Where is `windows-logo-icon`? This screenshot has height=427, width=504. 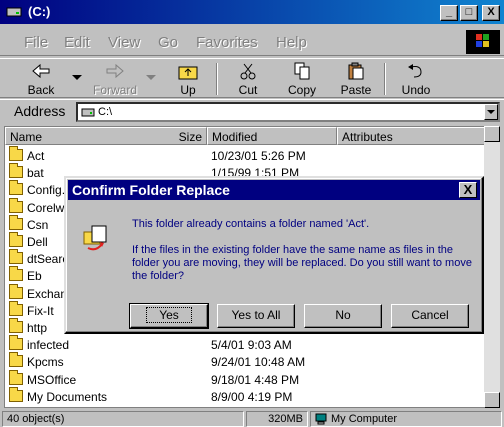 windows-logo-icon is located at coordinates (483, 42).